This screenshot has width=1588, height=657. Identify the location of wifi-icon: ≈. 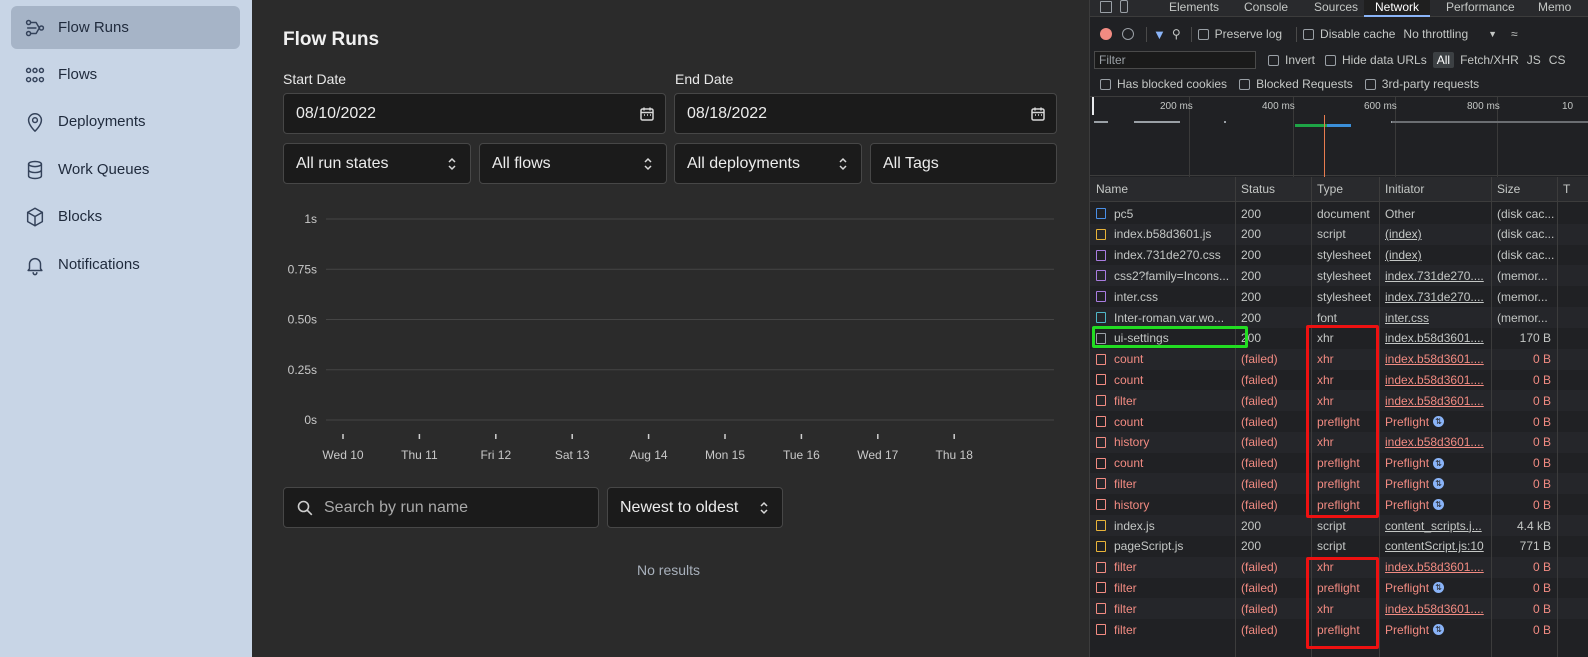
(1514, 34).